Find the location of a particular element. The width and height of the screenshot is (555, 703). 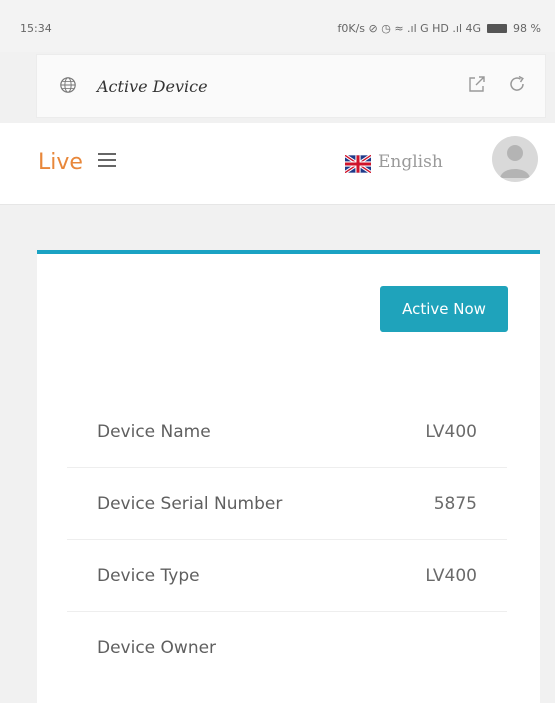

menu-icon is located at coordinates (107, 160).